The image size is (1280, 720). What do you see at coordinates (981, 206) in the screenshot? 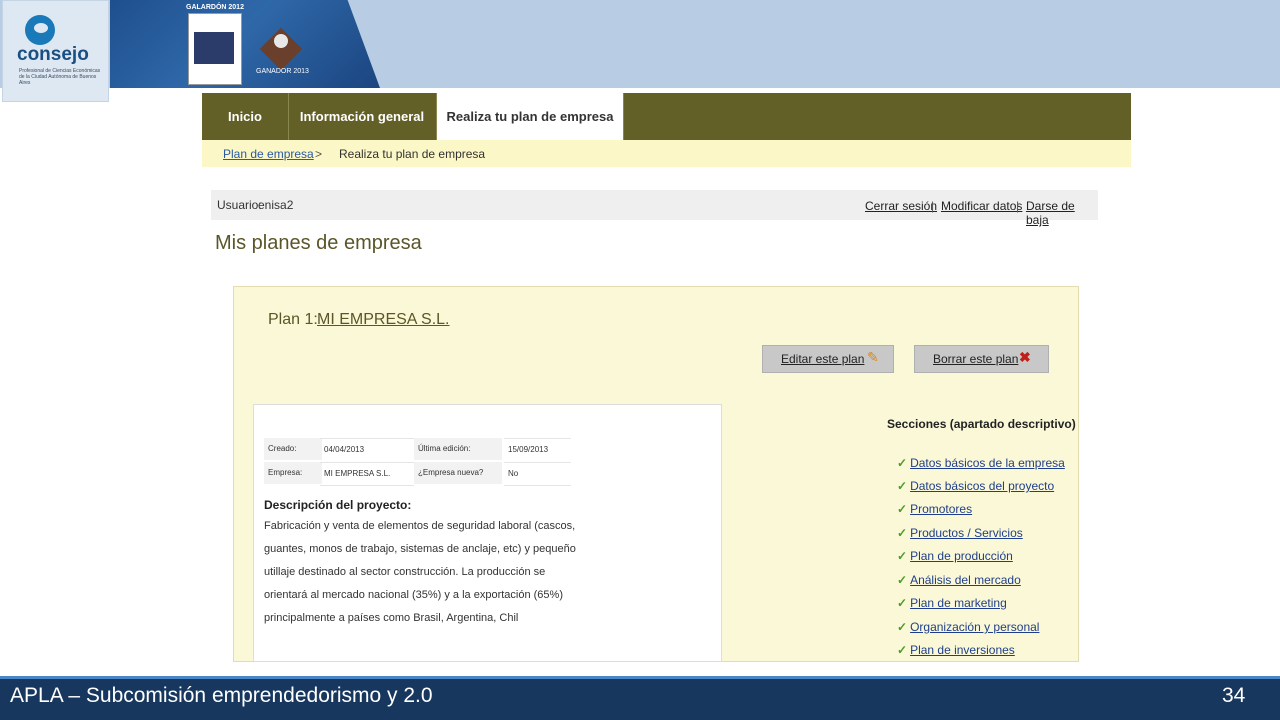
I see `edit-profile-link: Modificar datos` at bounding box center [981, 206].